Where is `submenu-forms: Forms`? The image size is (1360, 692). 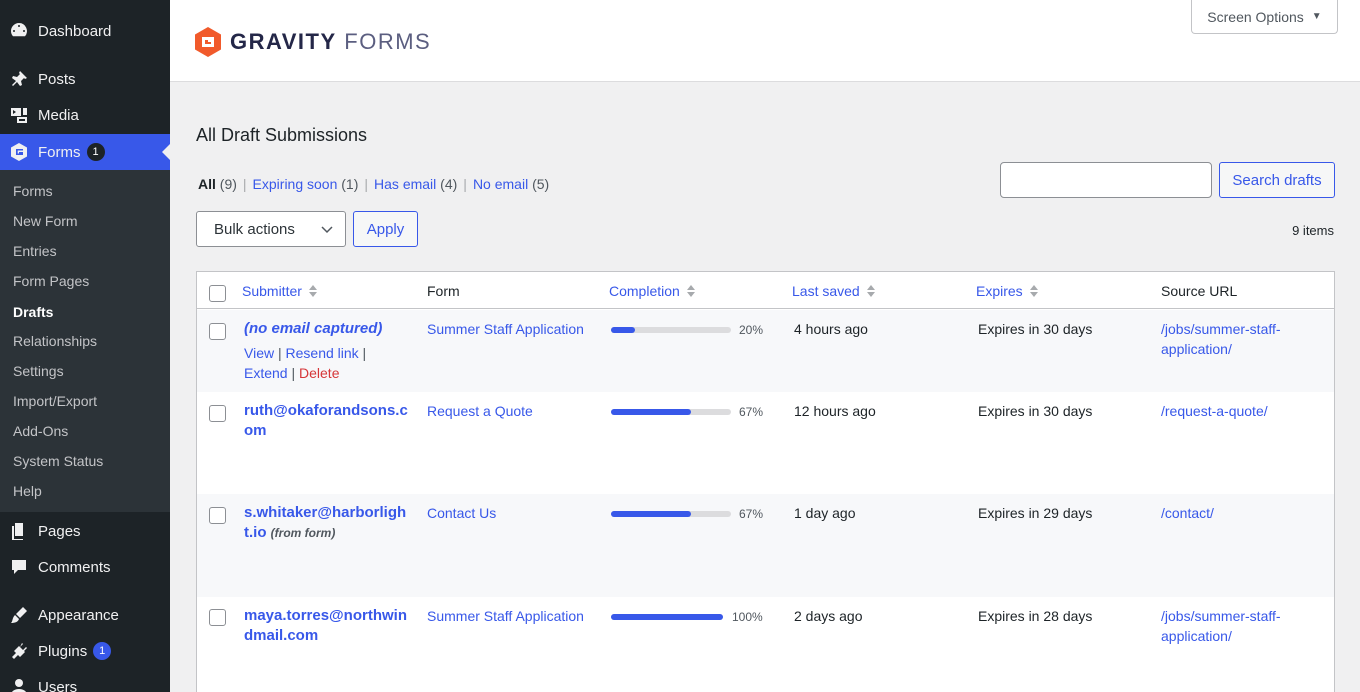 submenu-forms: Forms is located at coordinates (33, 191).